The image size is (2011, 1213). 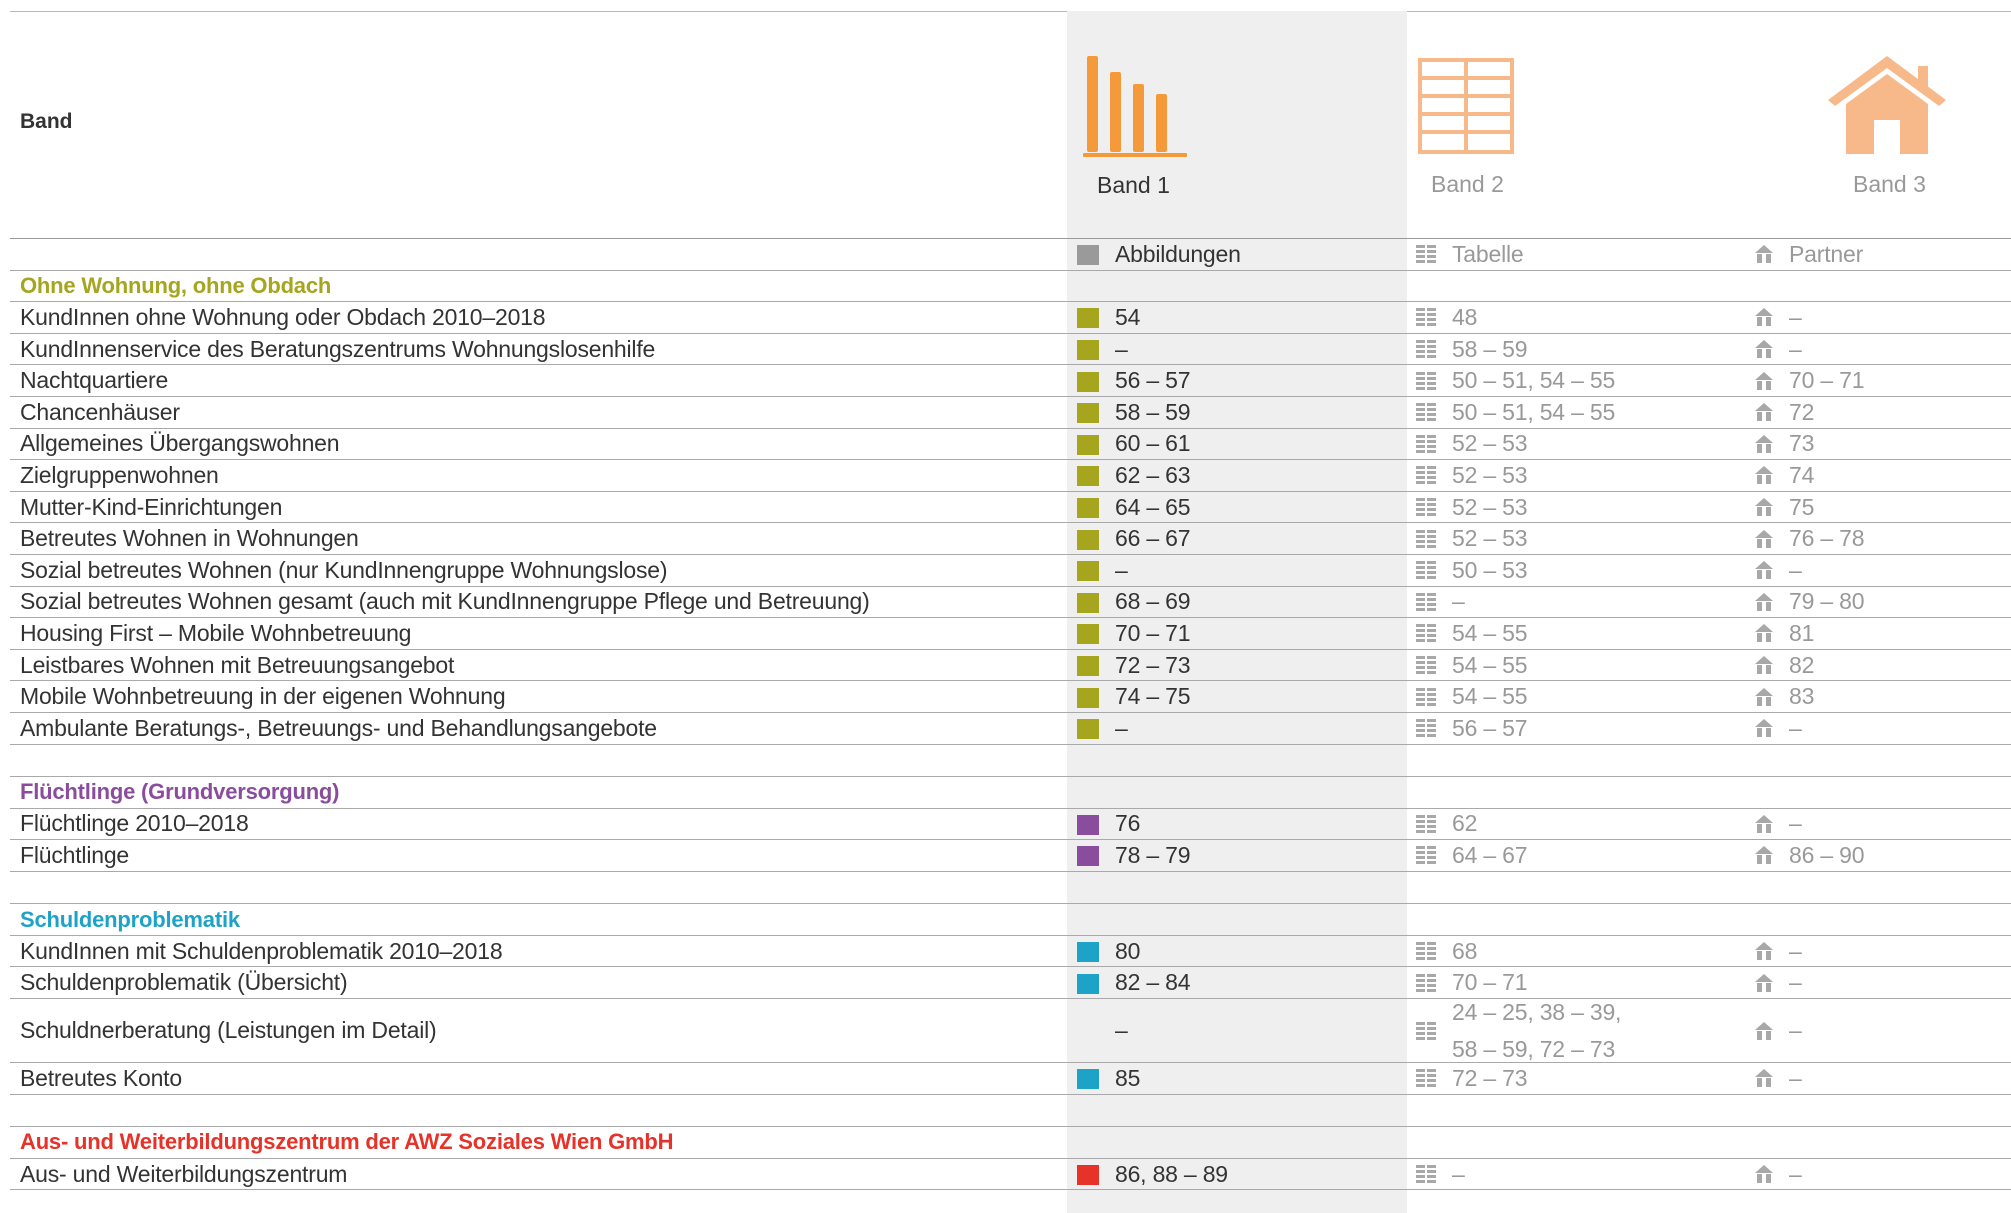 What do you see at coordinates (1153, 664) in the screenshot?
I see `b1-value: 72 – 73` at bounding box center [1153, 664].